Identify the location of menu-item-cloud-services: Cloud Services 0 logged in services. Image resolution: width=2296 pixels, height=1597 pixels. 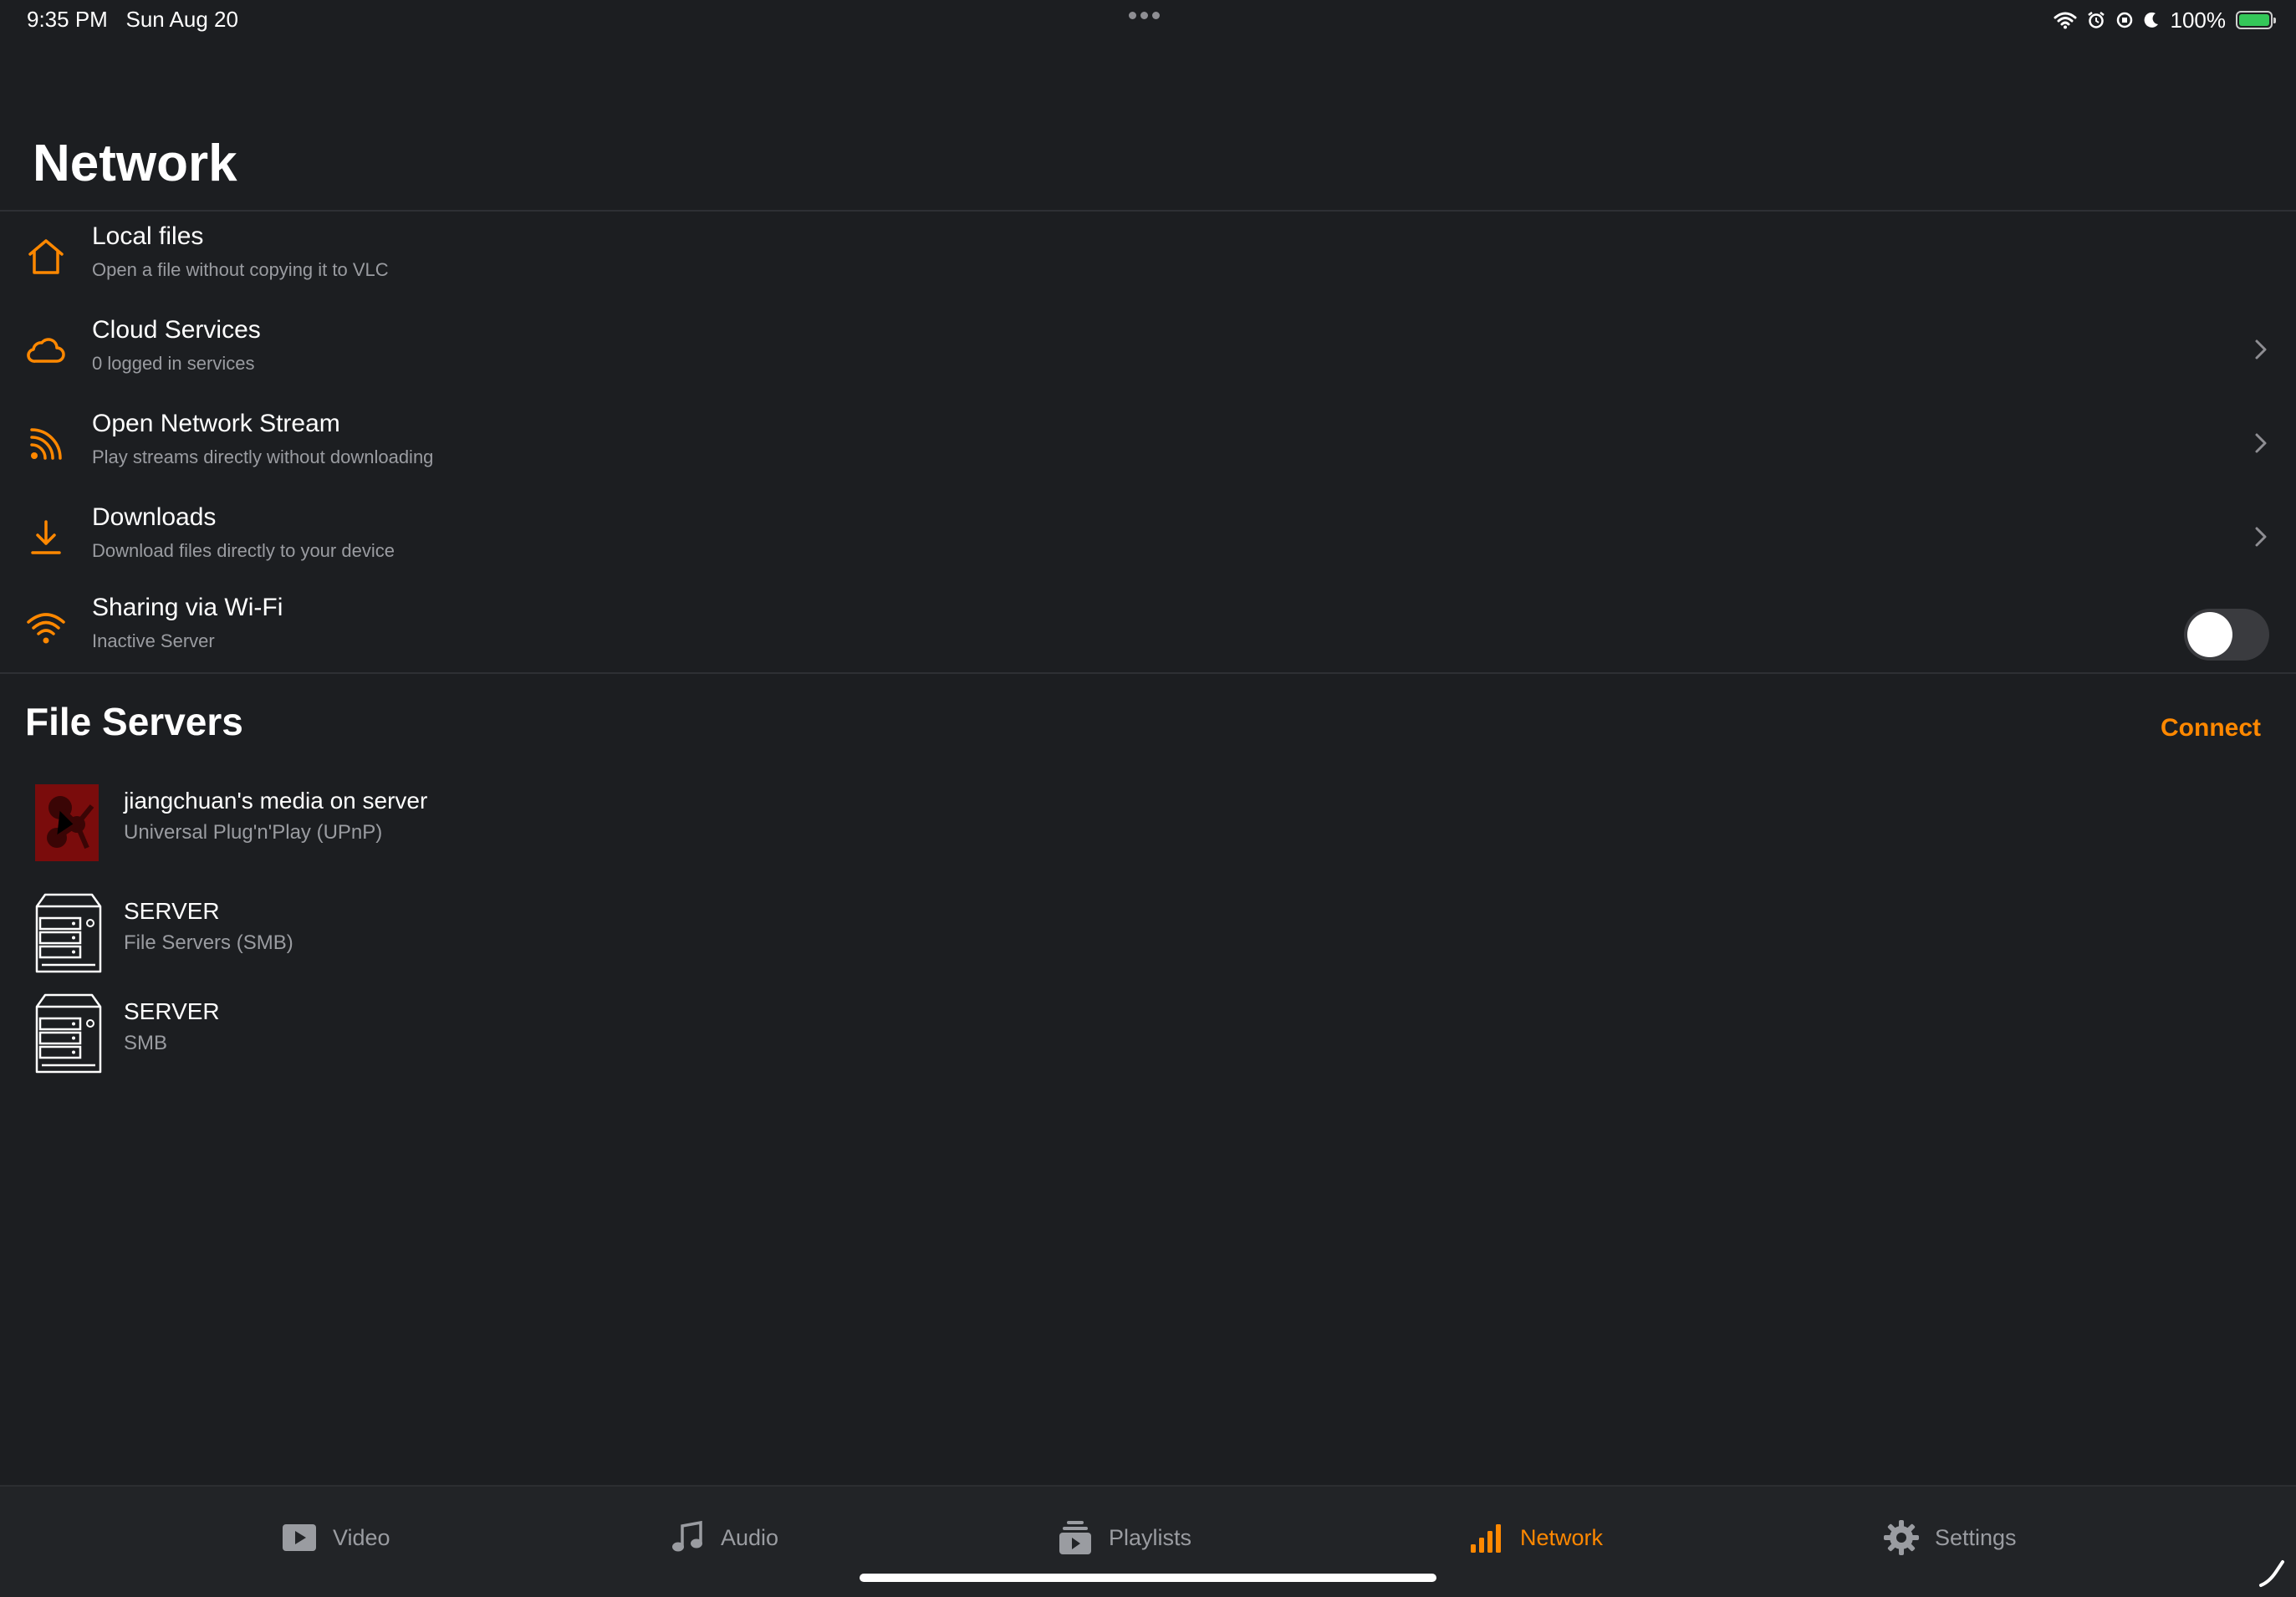
(1148, 349).